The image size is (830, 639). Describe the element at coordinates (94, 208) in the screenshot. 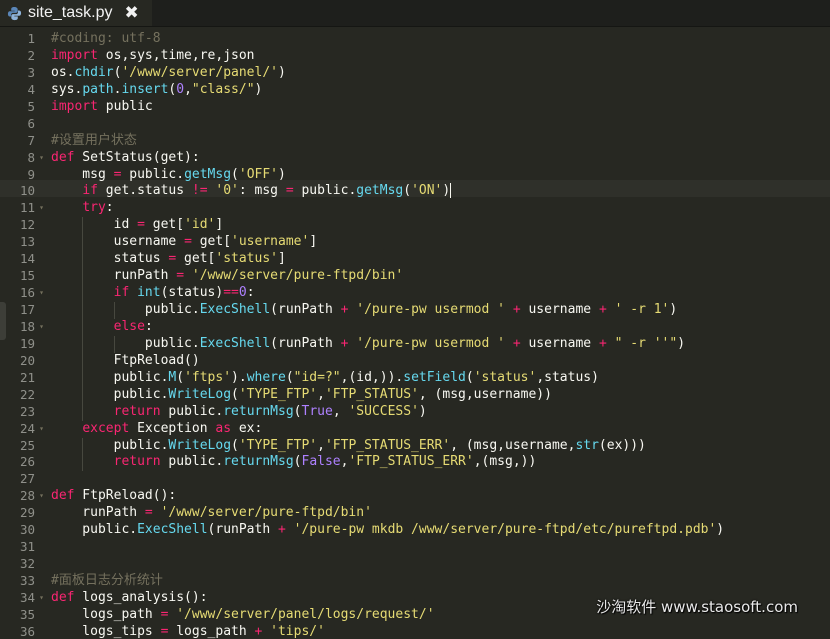

I see `code-token: try` at that location.